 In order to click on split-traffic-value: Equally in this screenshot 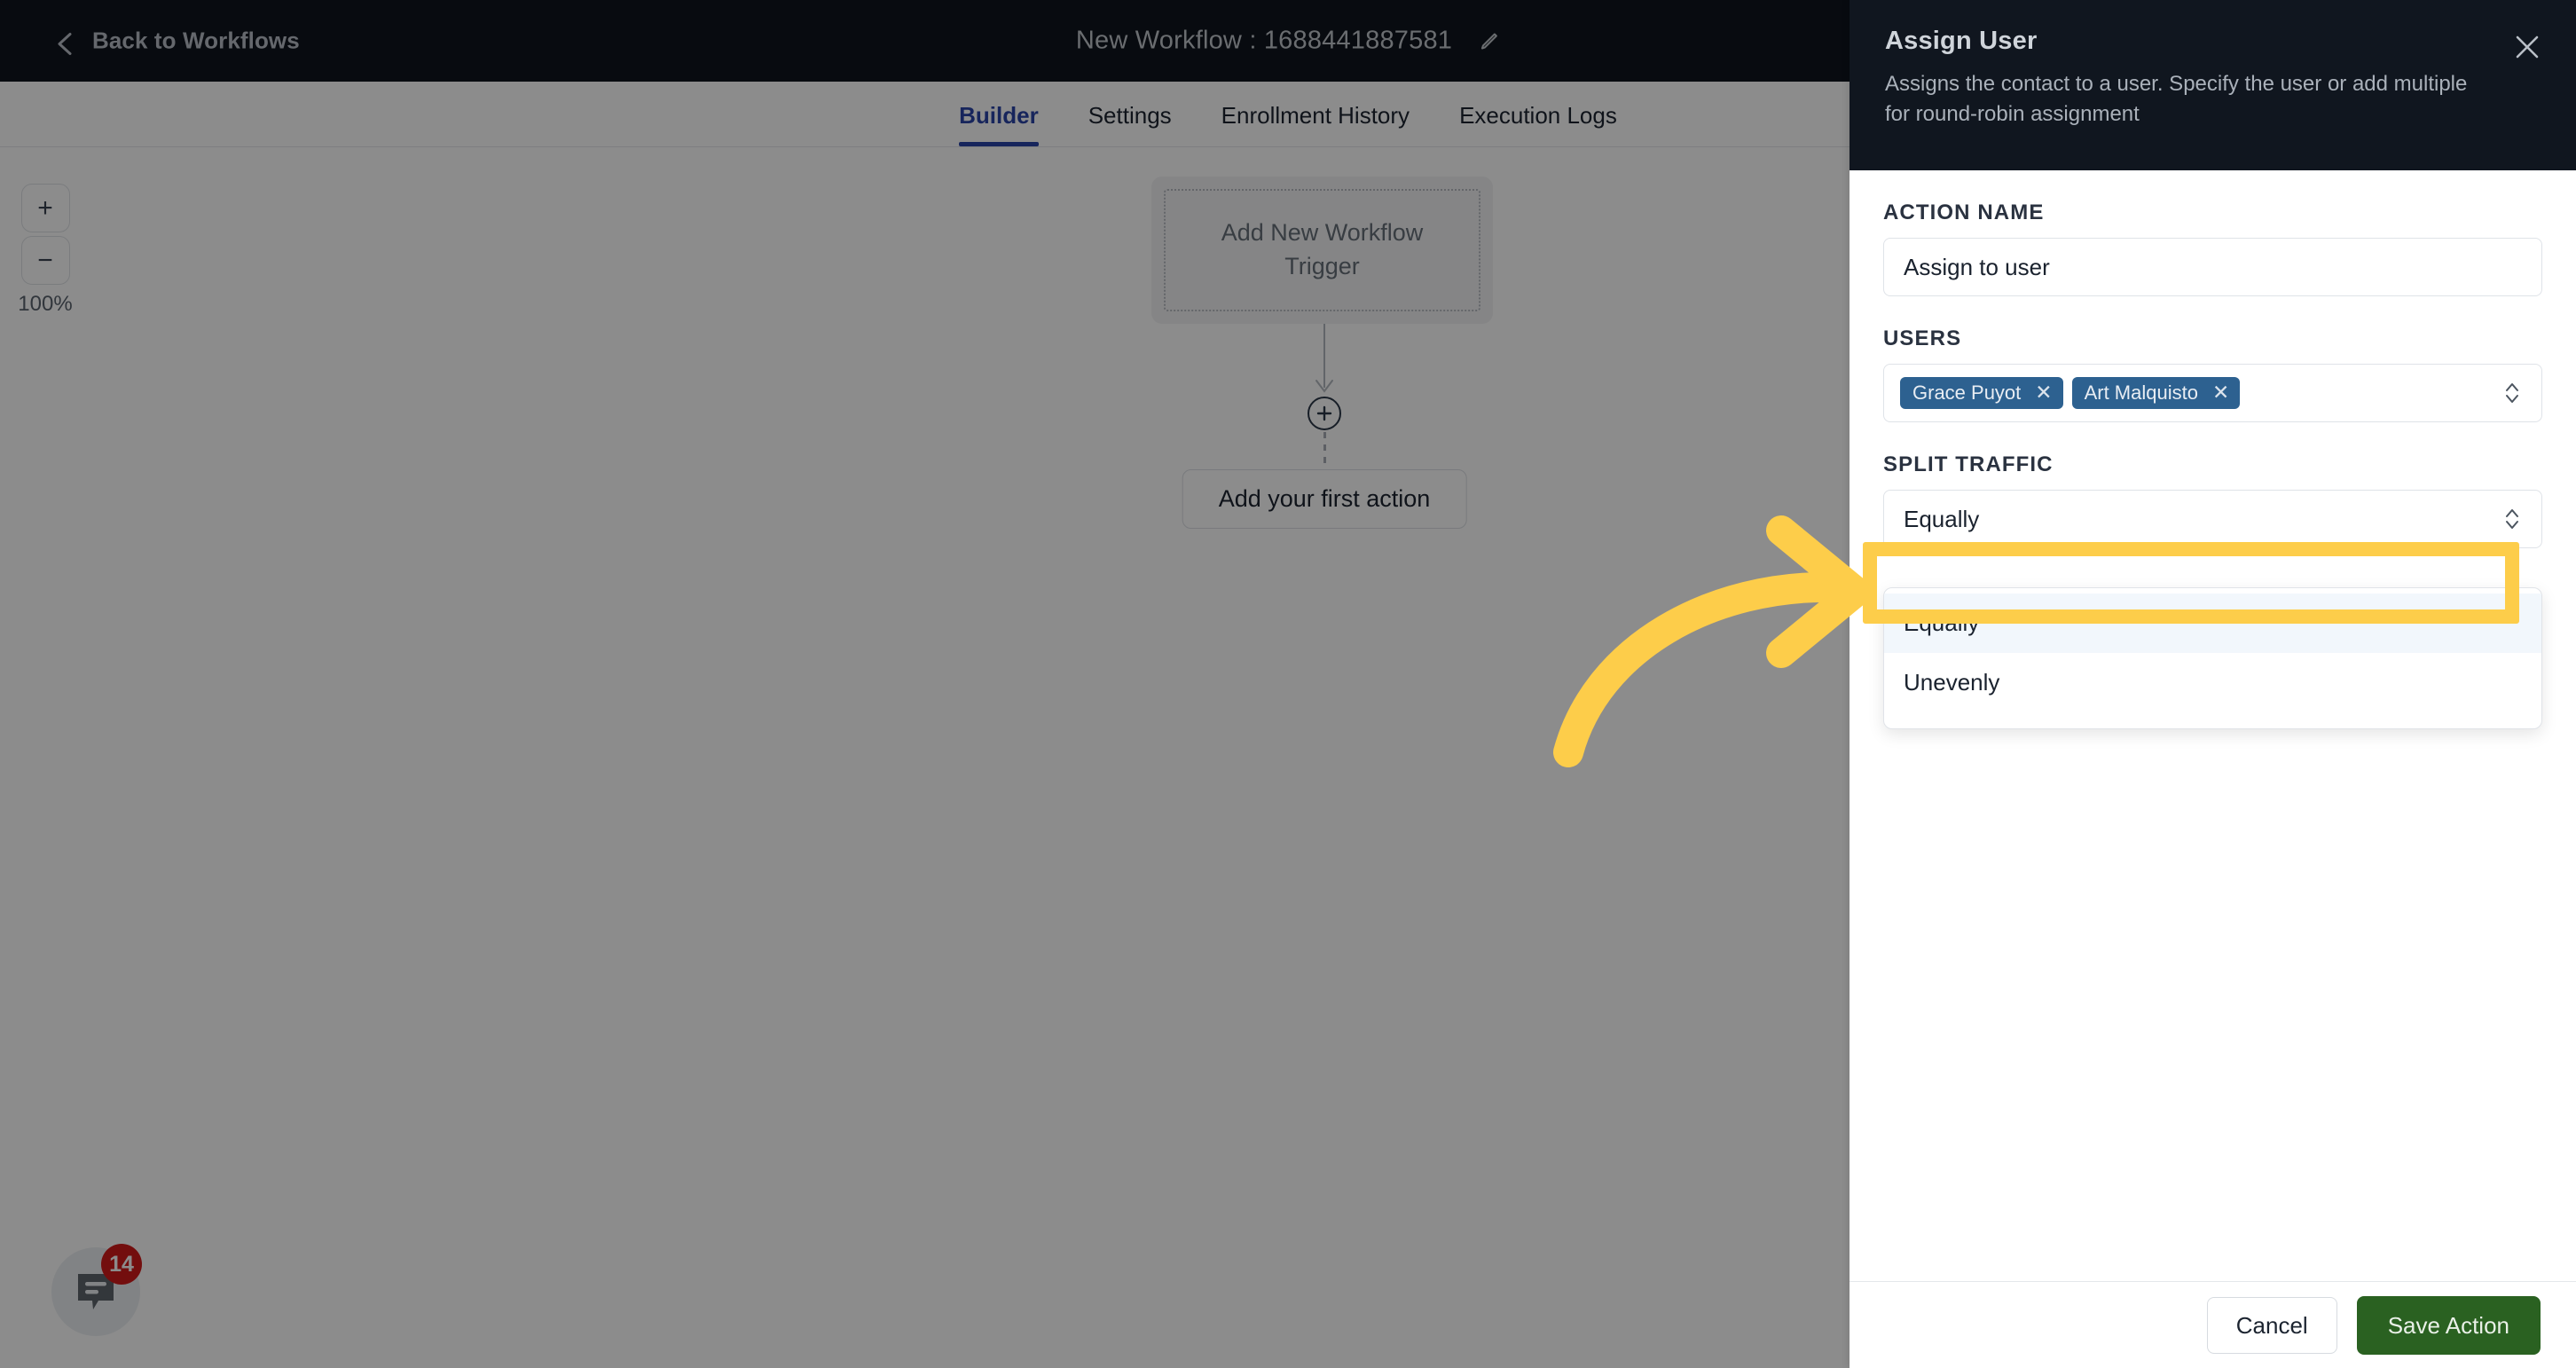, I will do `click(1942, 518)`.